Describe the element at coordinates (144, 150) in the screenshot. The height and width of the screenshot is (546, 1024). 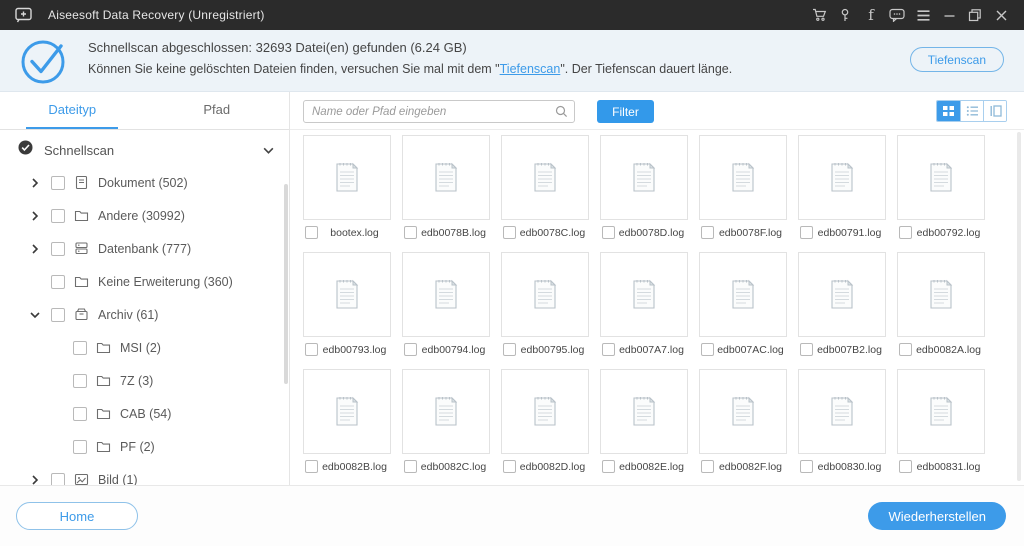
I see `sidebar-item-schnellscan: Schnellscan` at that location.